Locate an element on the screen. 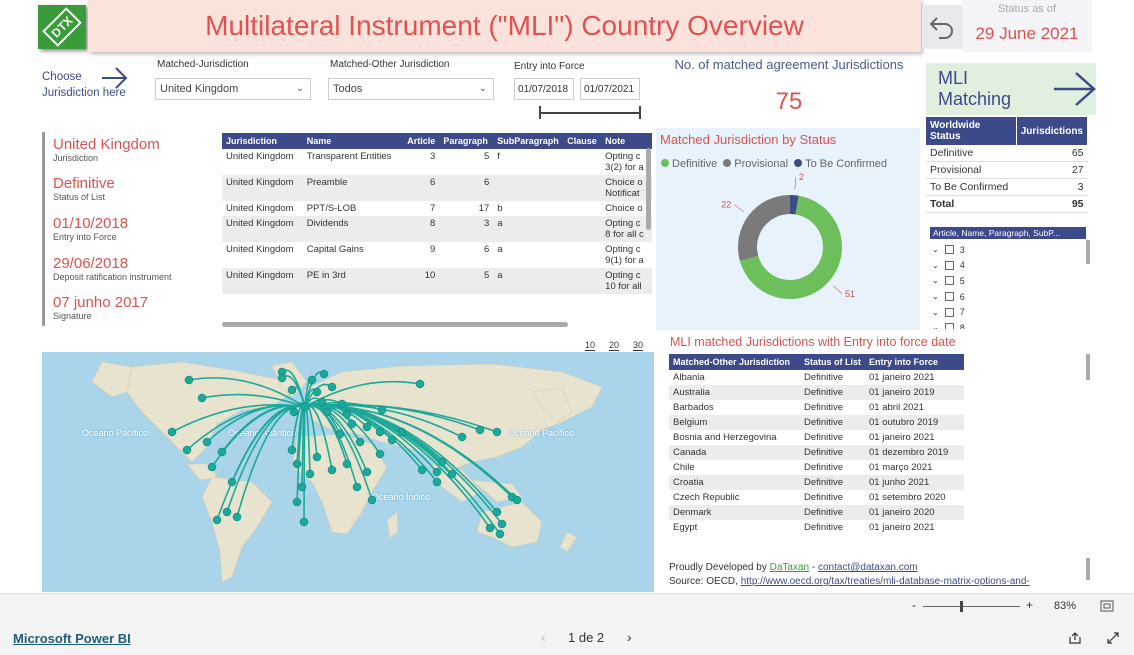  table-row: United Kingdom PPT/S-LOB 7 17 b Choice o is located at coordinates (437, 208).